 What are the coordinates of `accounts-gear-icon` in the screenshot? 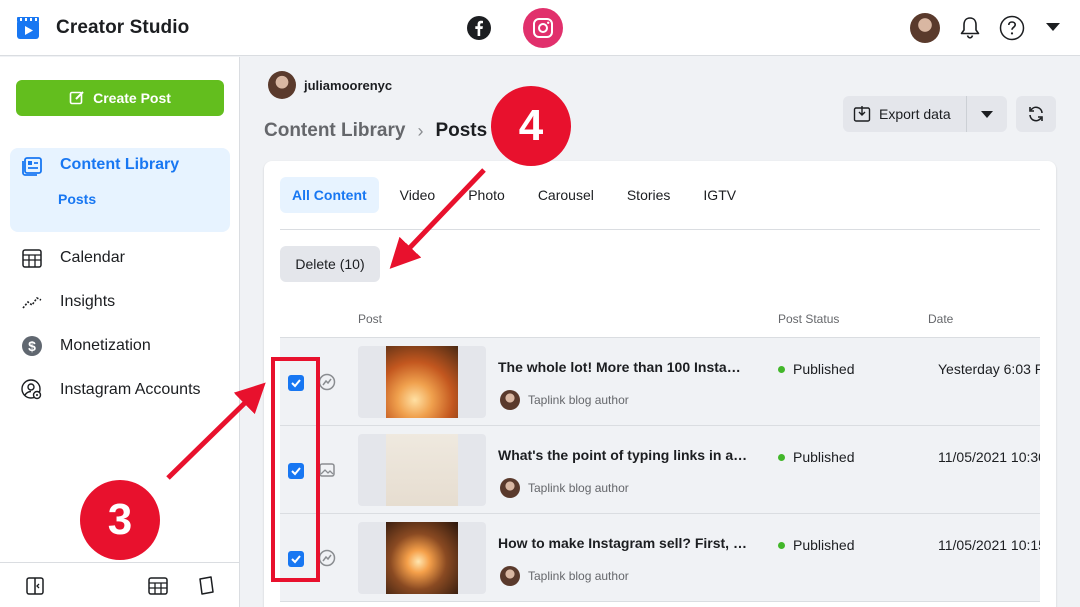 It's located at (32, 390).